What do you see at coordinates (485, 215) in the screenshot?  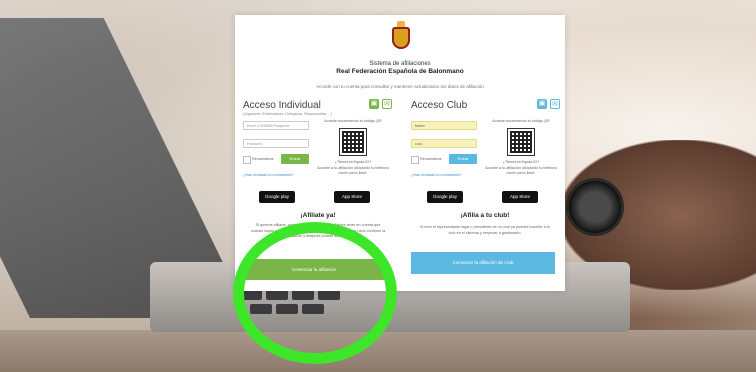 I see `club-affiliate-heading: ¡Afilia a tu club!` at bounding box center [485, 215].